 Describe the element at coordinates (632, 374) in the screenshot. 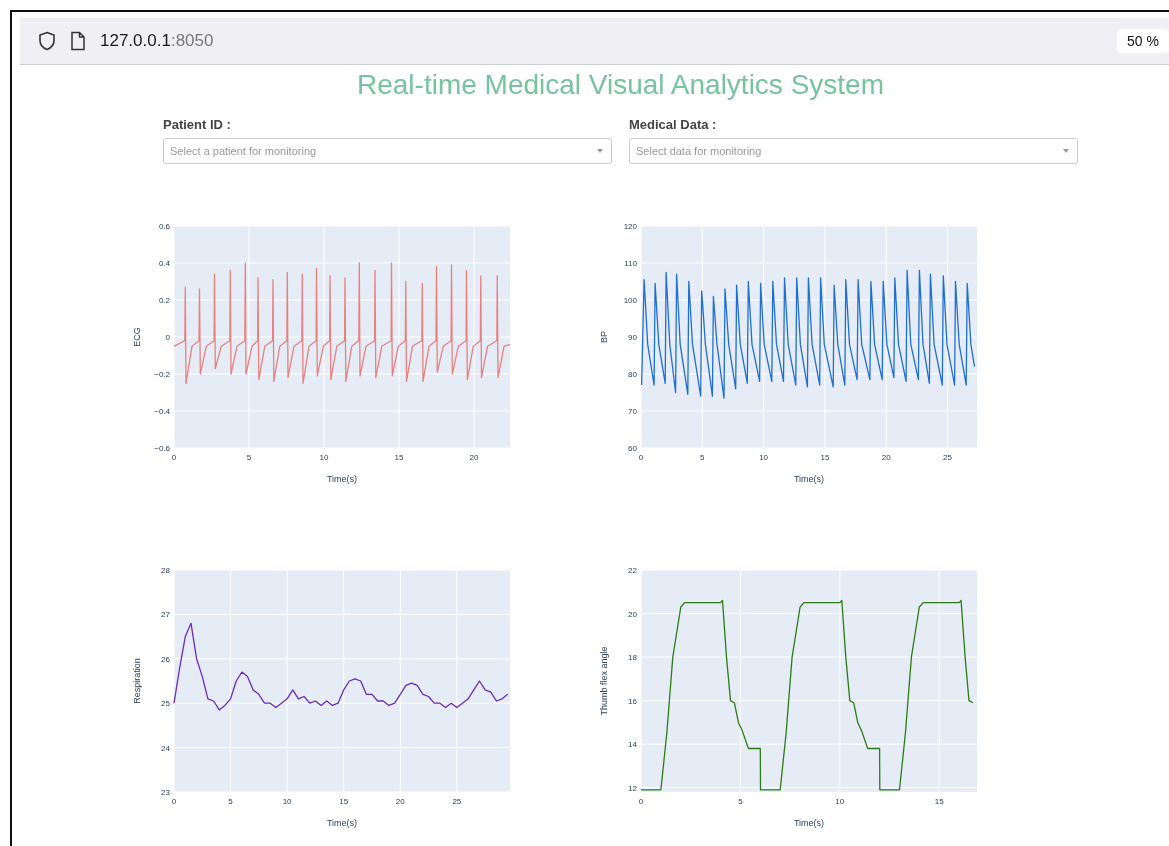

I see `y-tick-label: 80` at that location.